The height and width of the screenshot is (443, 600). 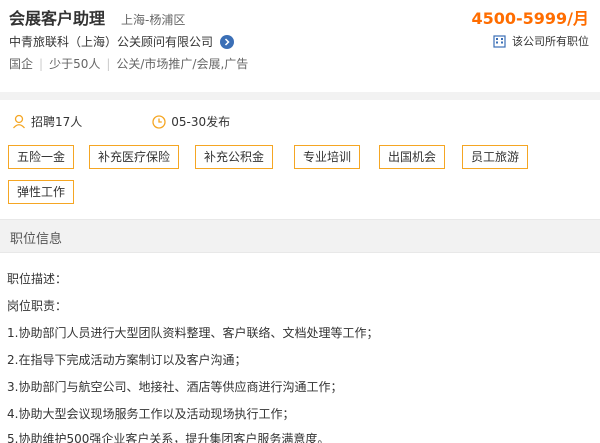 What do you see at coordinates (57, 18) in the screenshot?
I see `job-title: 会展客户助理` at bounding box center [57, 18].